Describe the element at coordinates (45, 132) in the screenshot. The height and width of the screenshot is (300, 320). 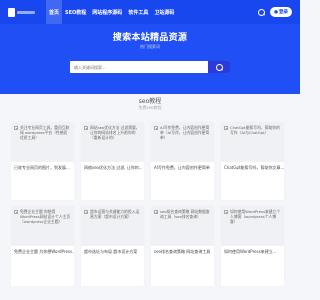
I see `thumbnail-alt-text: 关注专业网页工具，重回互联网 wordpress平台（性感而优质工具）` at that location.